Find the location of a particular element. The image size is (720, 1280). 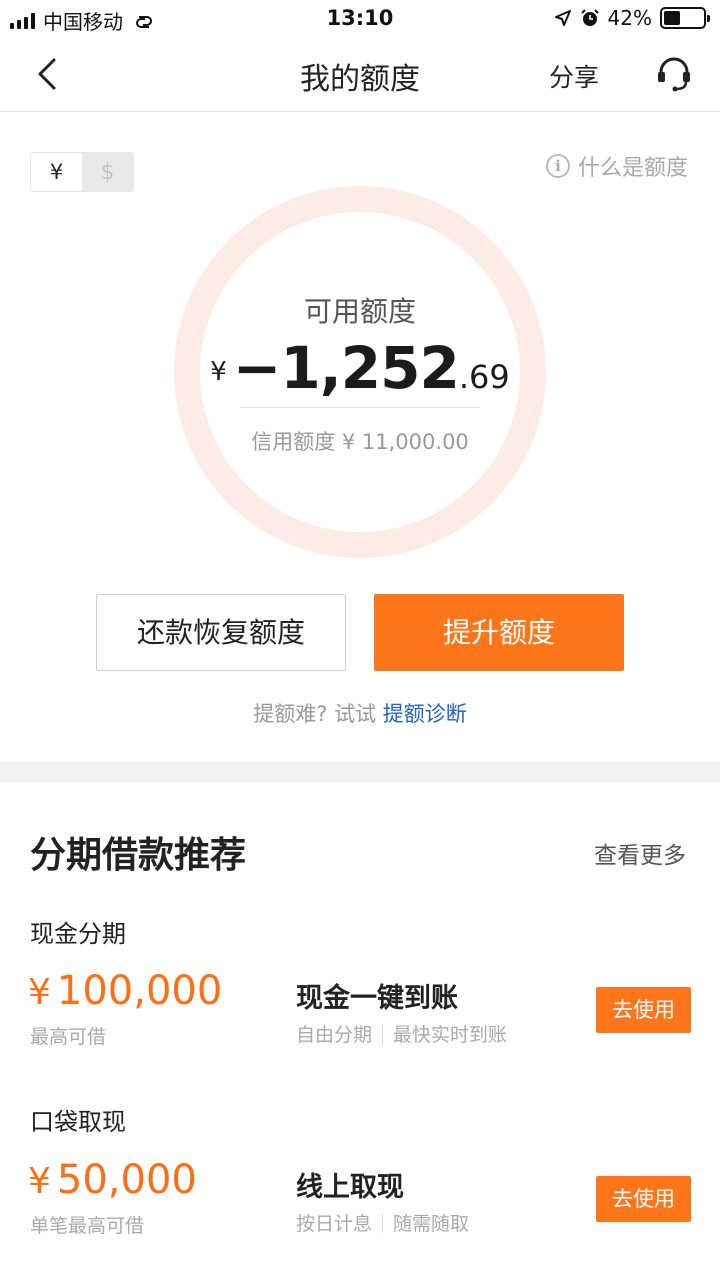

max-amount: ¥50,000 is located at coordinates (112, 1180).